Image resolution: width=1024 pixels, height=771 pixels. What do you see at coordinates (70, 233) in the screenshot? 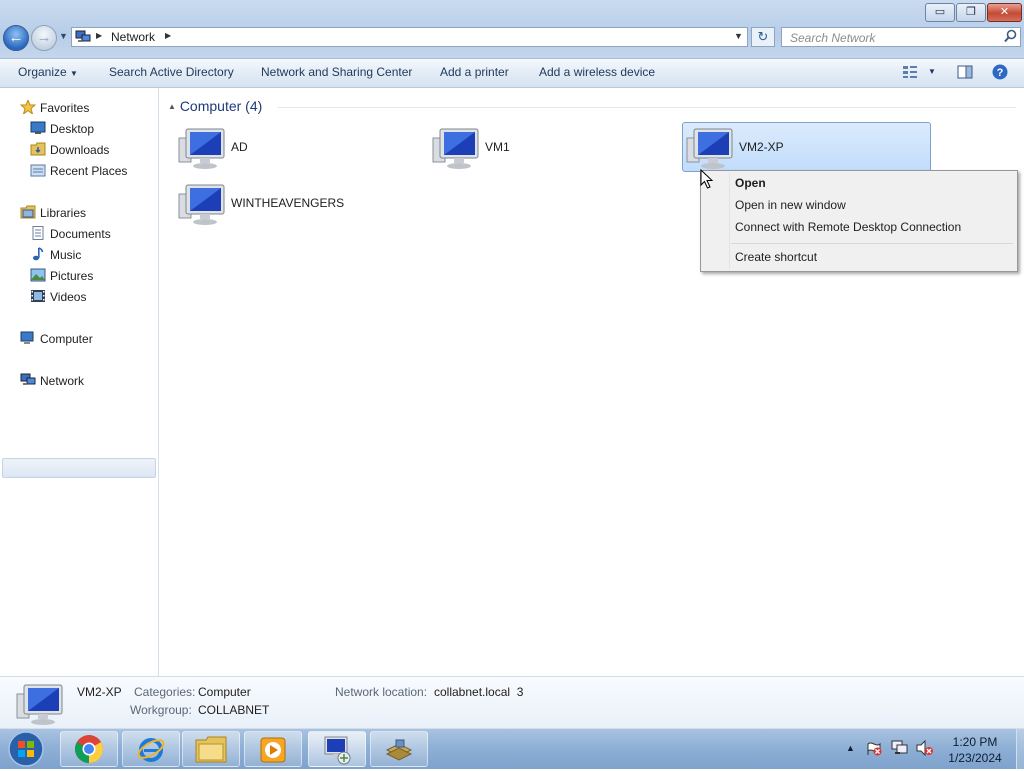
I see `nav-documents: Documents` at bounding box center [70, 233].